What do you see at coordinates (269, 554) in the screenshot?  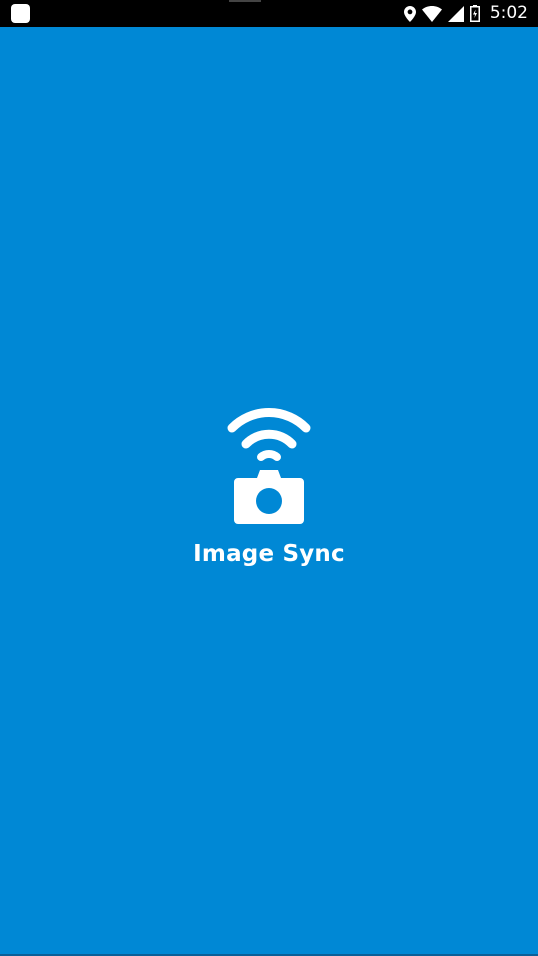 I see `app-name: Image Sync` at bounding box center [269, 554].